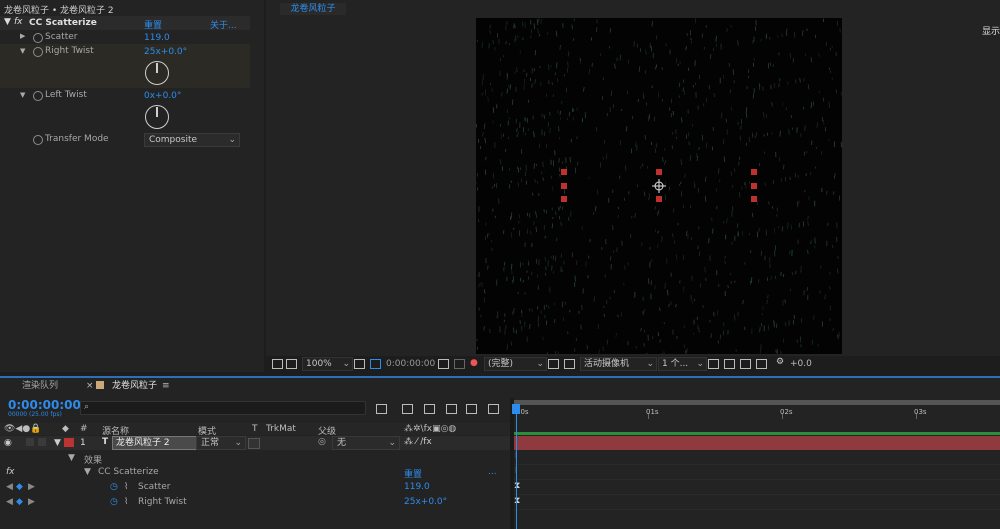 Image resolution: width=1000 pixels, height=529 pixels. What do you see at coordinates (255, 458) in the screenshot?
I see `effects-group-row: ▼ 效果` at bounding box center [255, 458].